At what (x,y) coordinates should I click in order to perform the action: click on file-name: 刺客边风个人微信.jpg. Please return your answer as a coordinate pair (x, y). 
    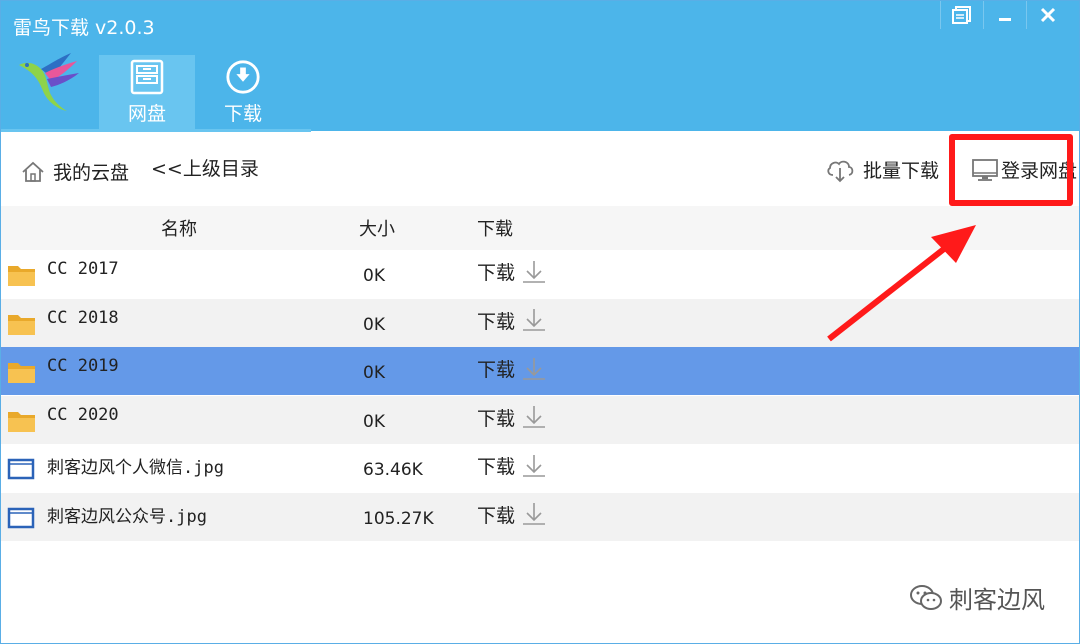
    Looking at the image, I should click on (135, 468).